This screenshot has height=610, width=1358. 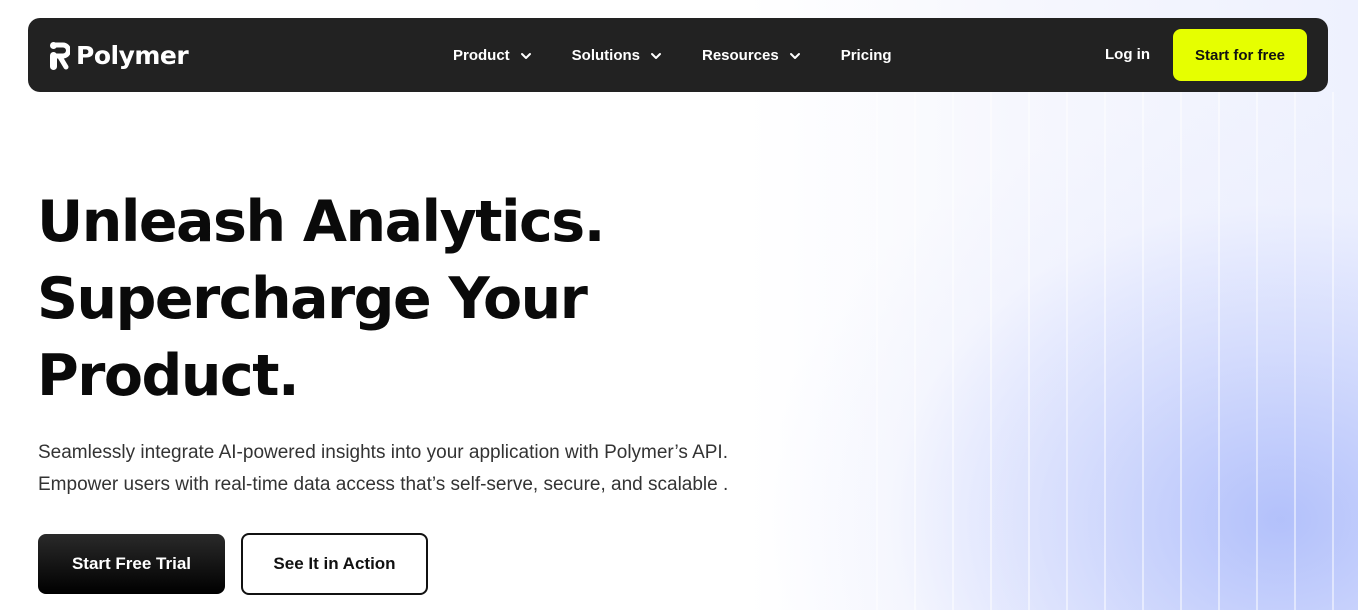 I want to click on hero-headline-line: Unleash Analytics., so click(x=321, y=222).